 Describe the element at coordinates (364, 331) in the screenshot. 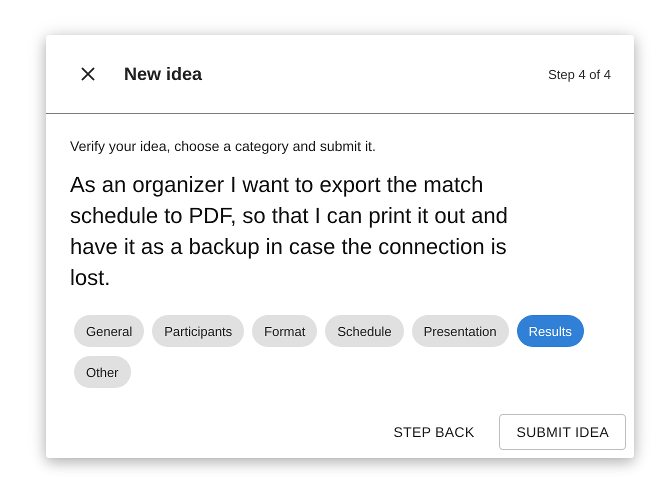

I see `category-chip: Schedule` at that location.